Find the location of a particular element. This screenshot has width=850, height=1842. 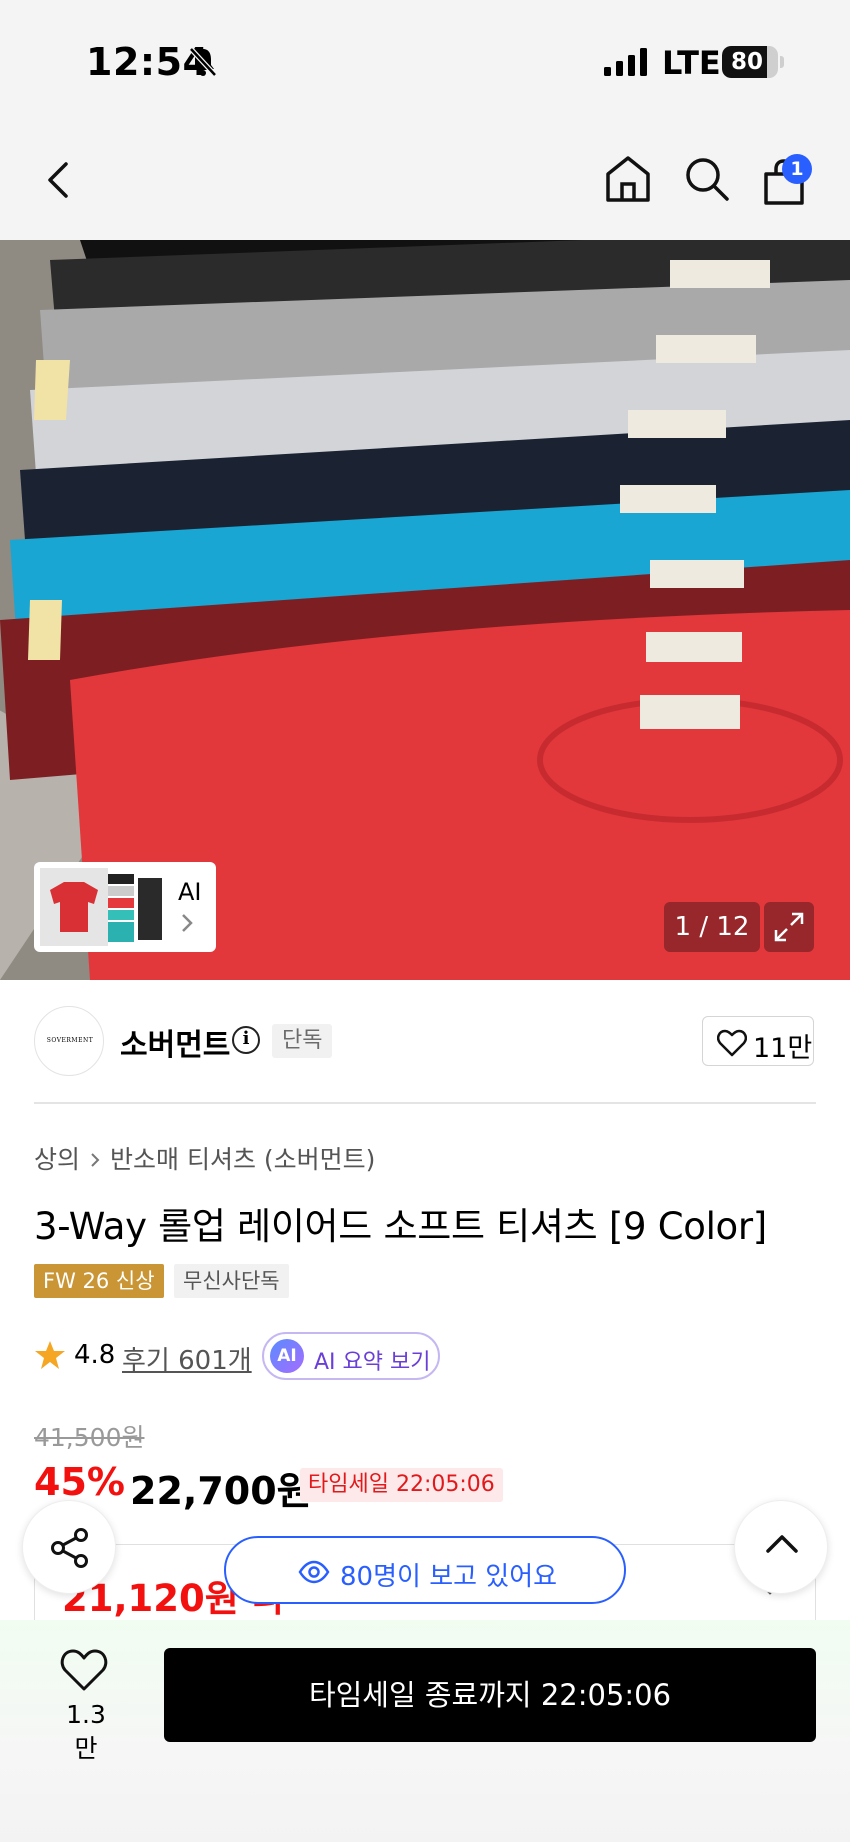

brand-logo-text: SOVERMENT is located at coordinates (70, 1040).